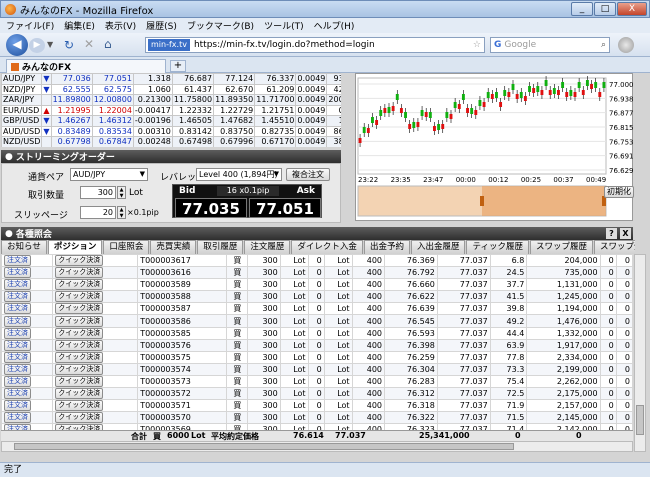  I want to click on search-go-icon: ⌕, so click(603, 45).